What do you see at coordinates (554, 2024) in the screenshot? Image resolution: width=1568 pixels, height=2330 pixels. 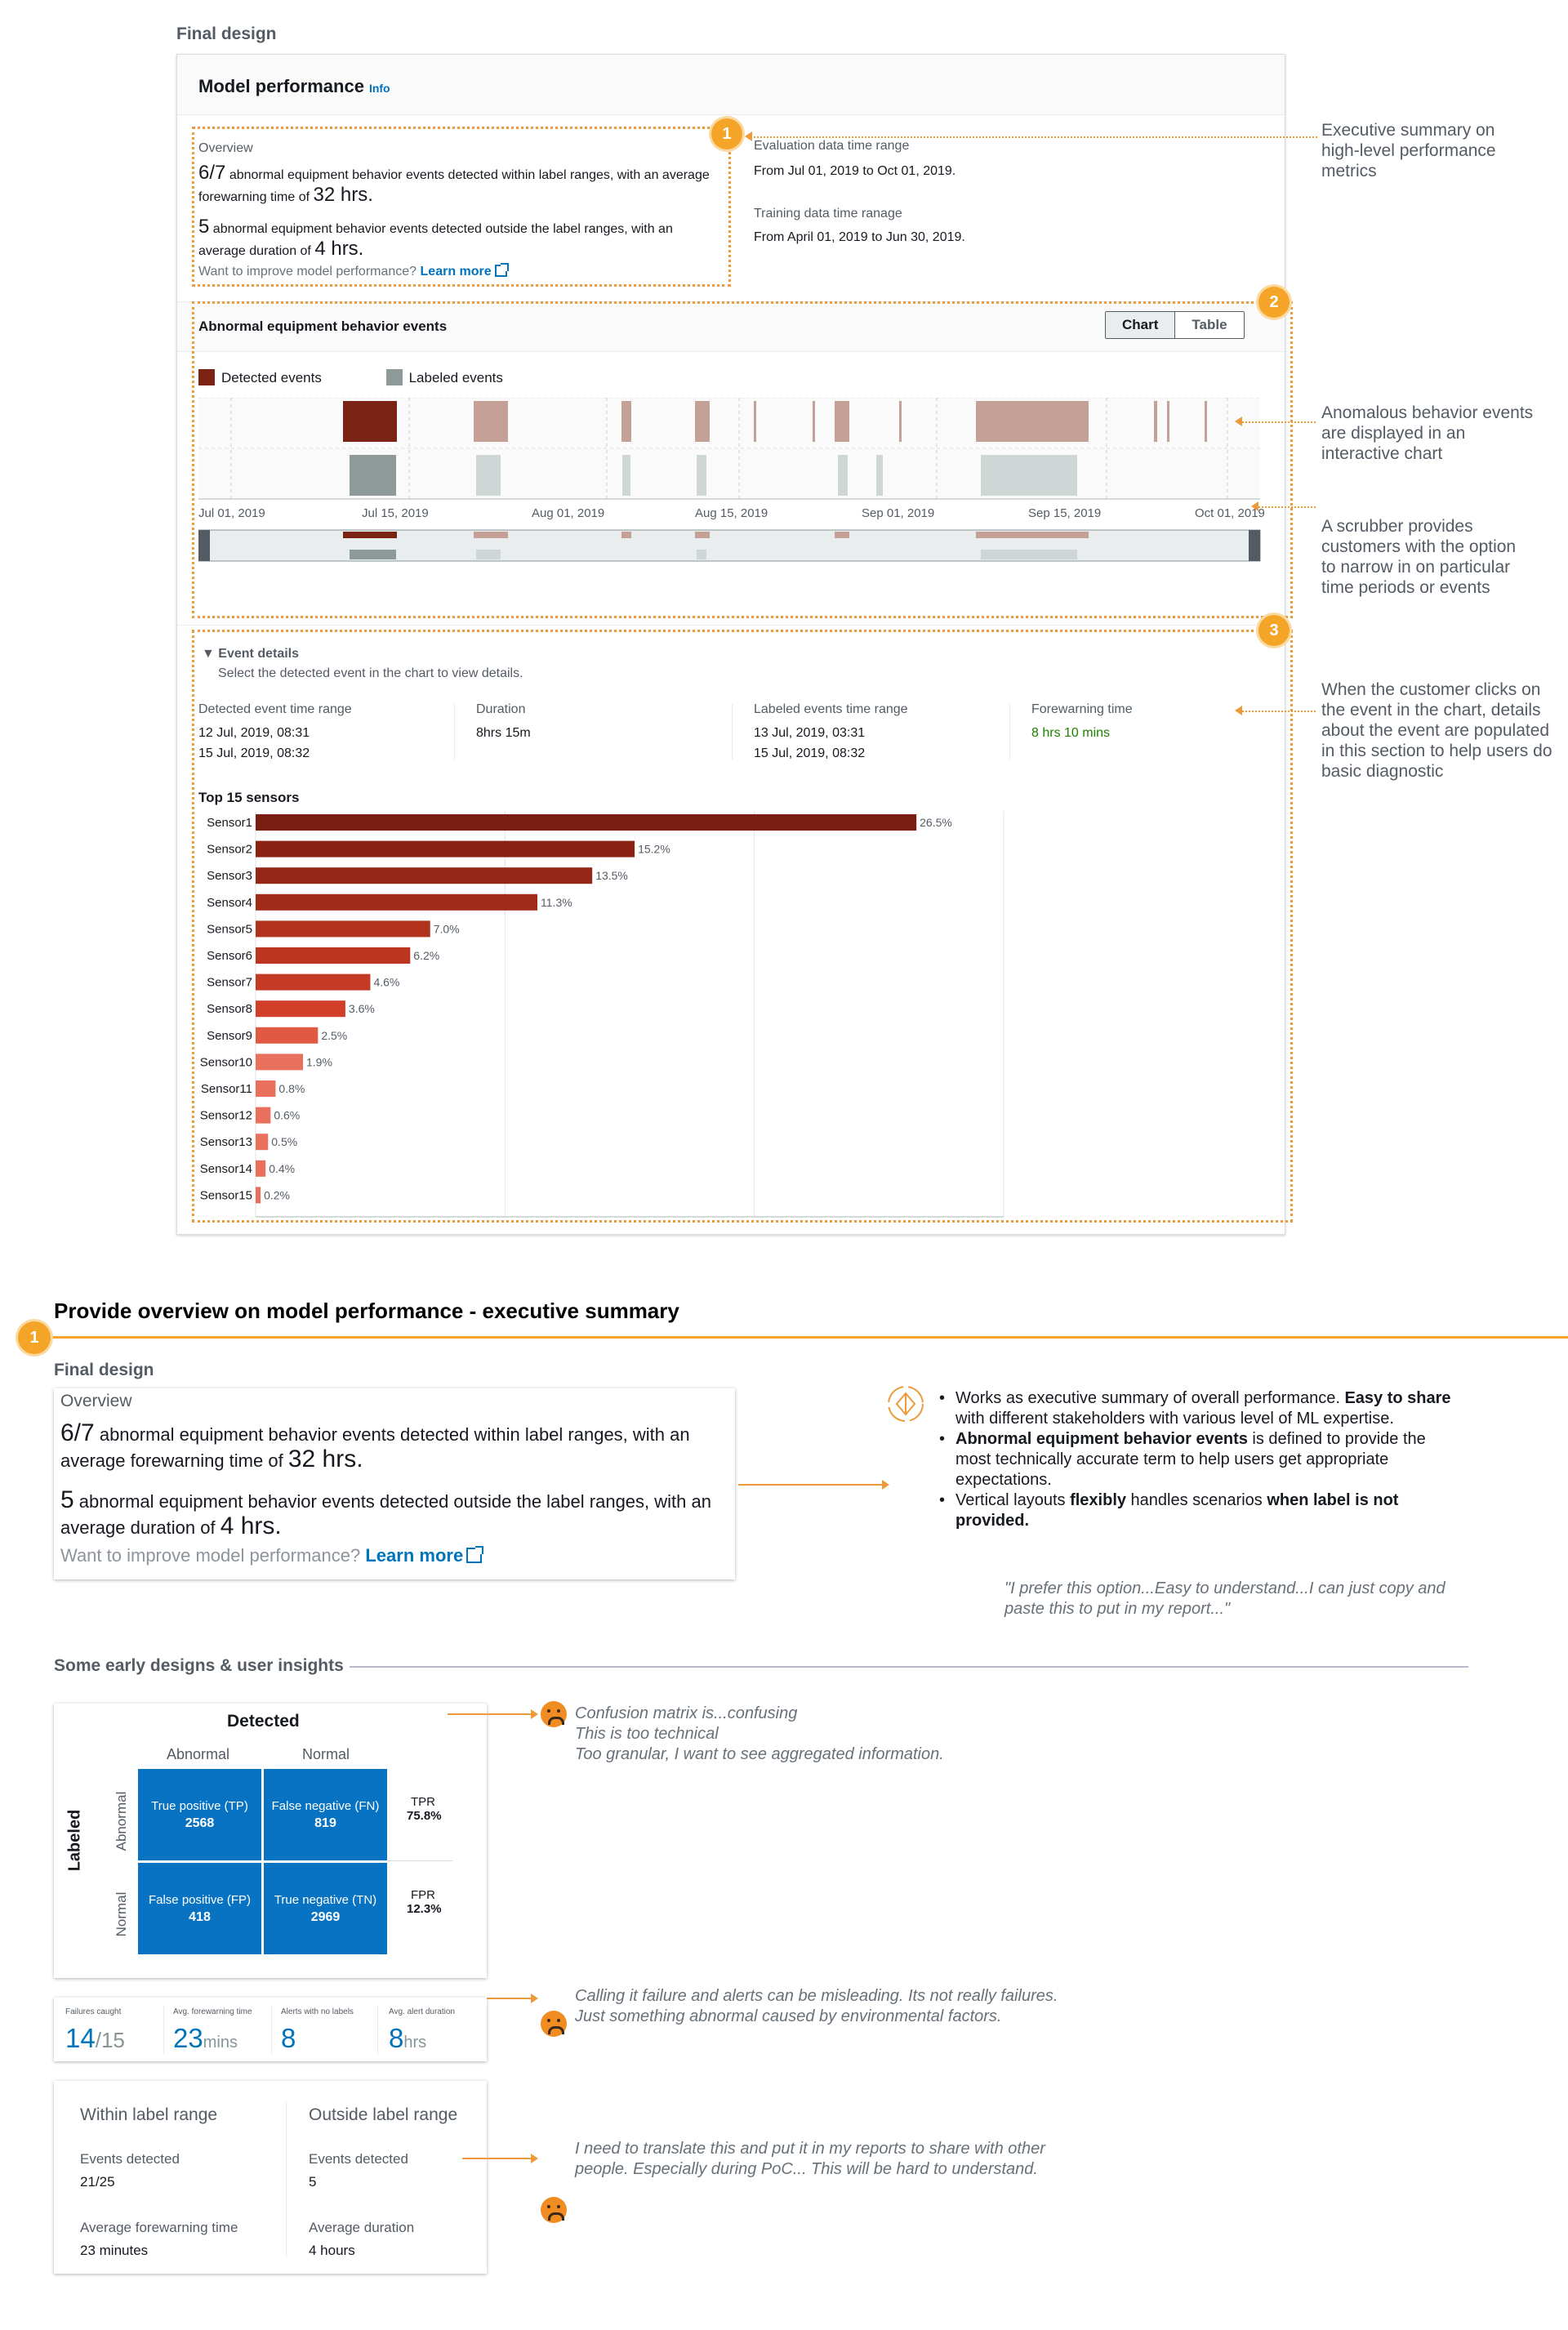 I see `frown-icon` at bounding box center [554, 2024].